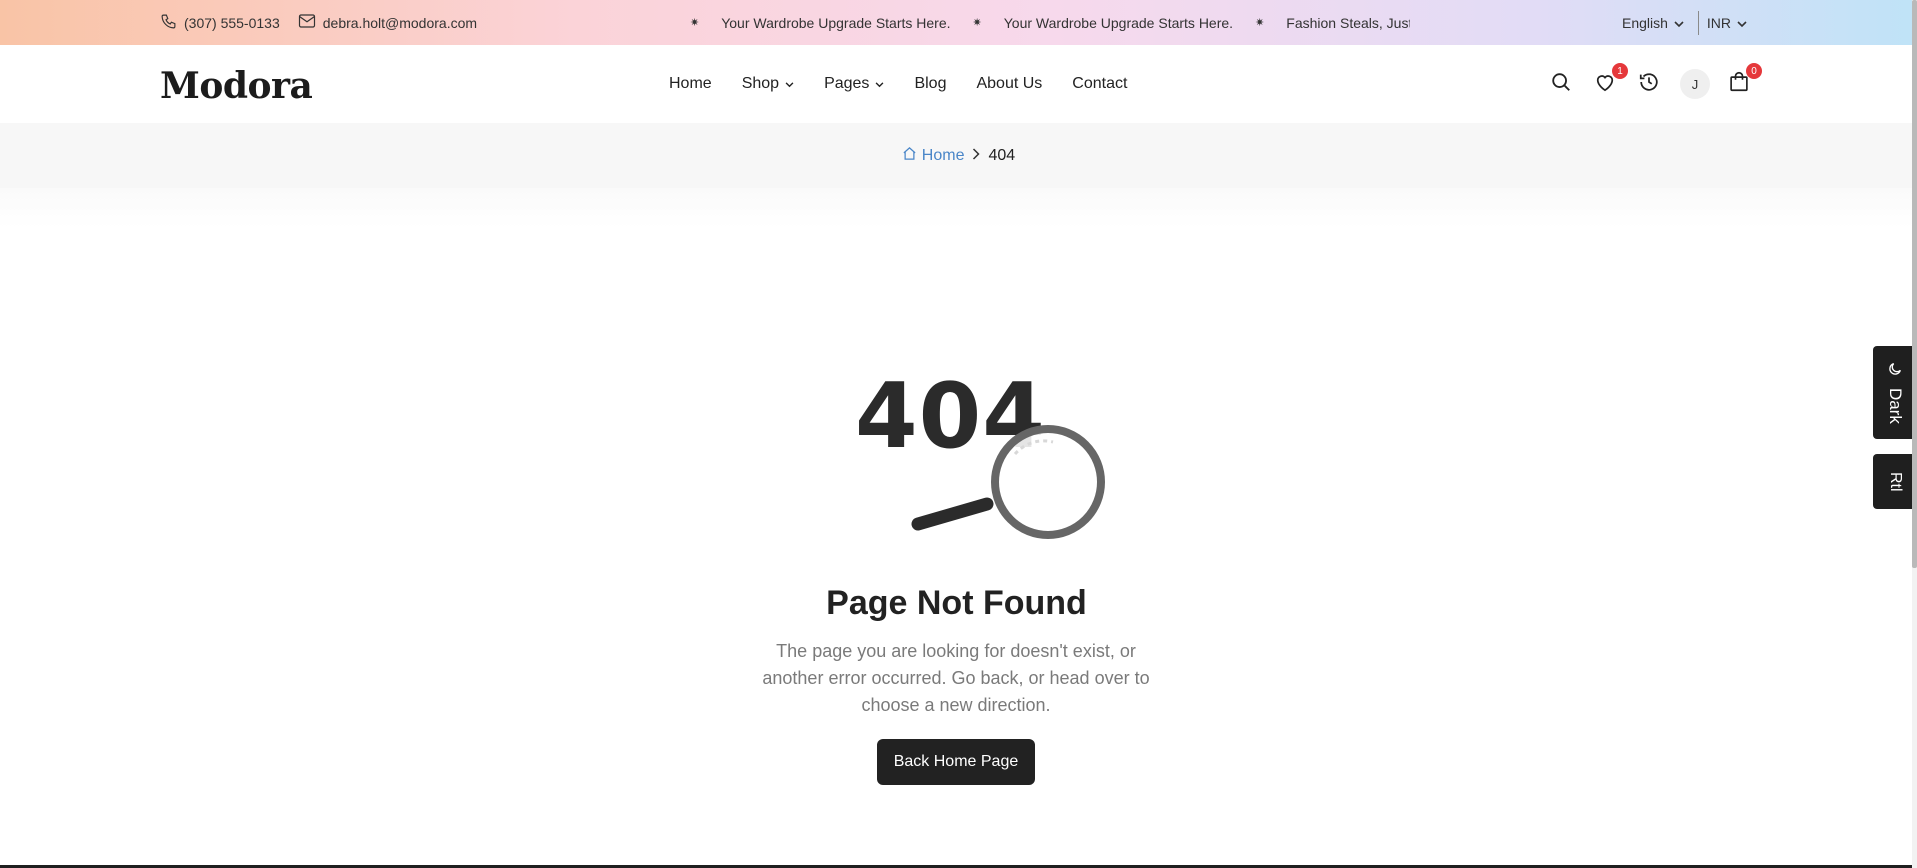 The image size is (1917, 868). What do you see at coordinates (1645, 22) in the screenshot?
I see `language-label: English` at bounding box center [1645, 22].